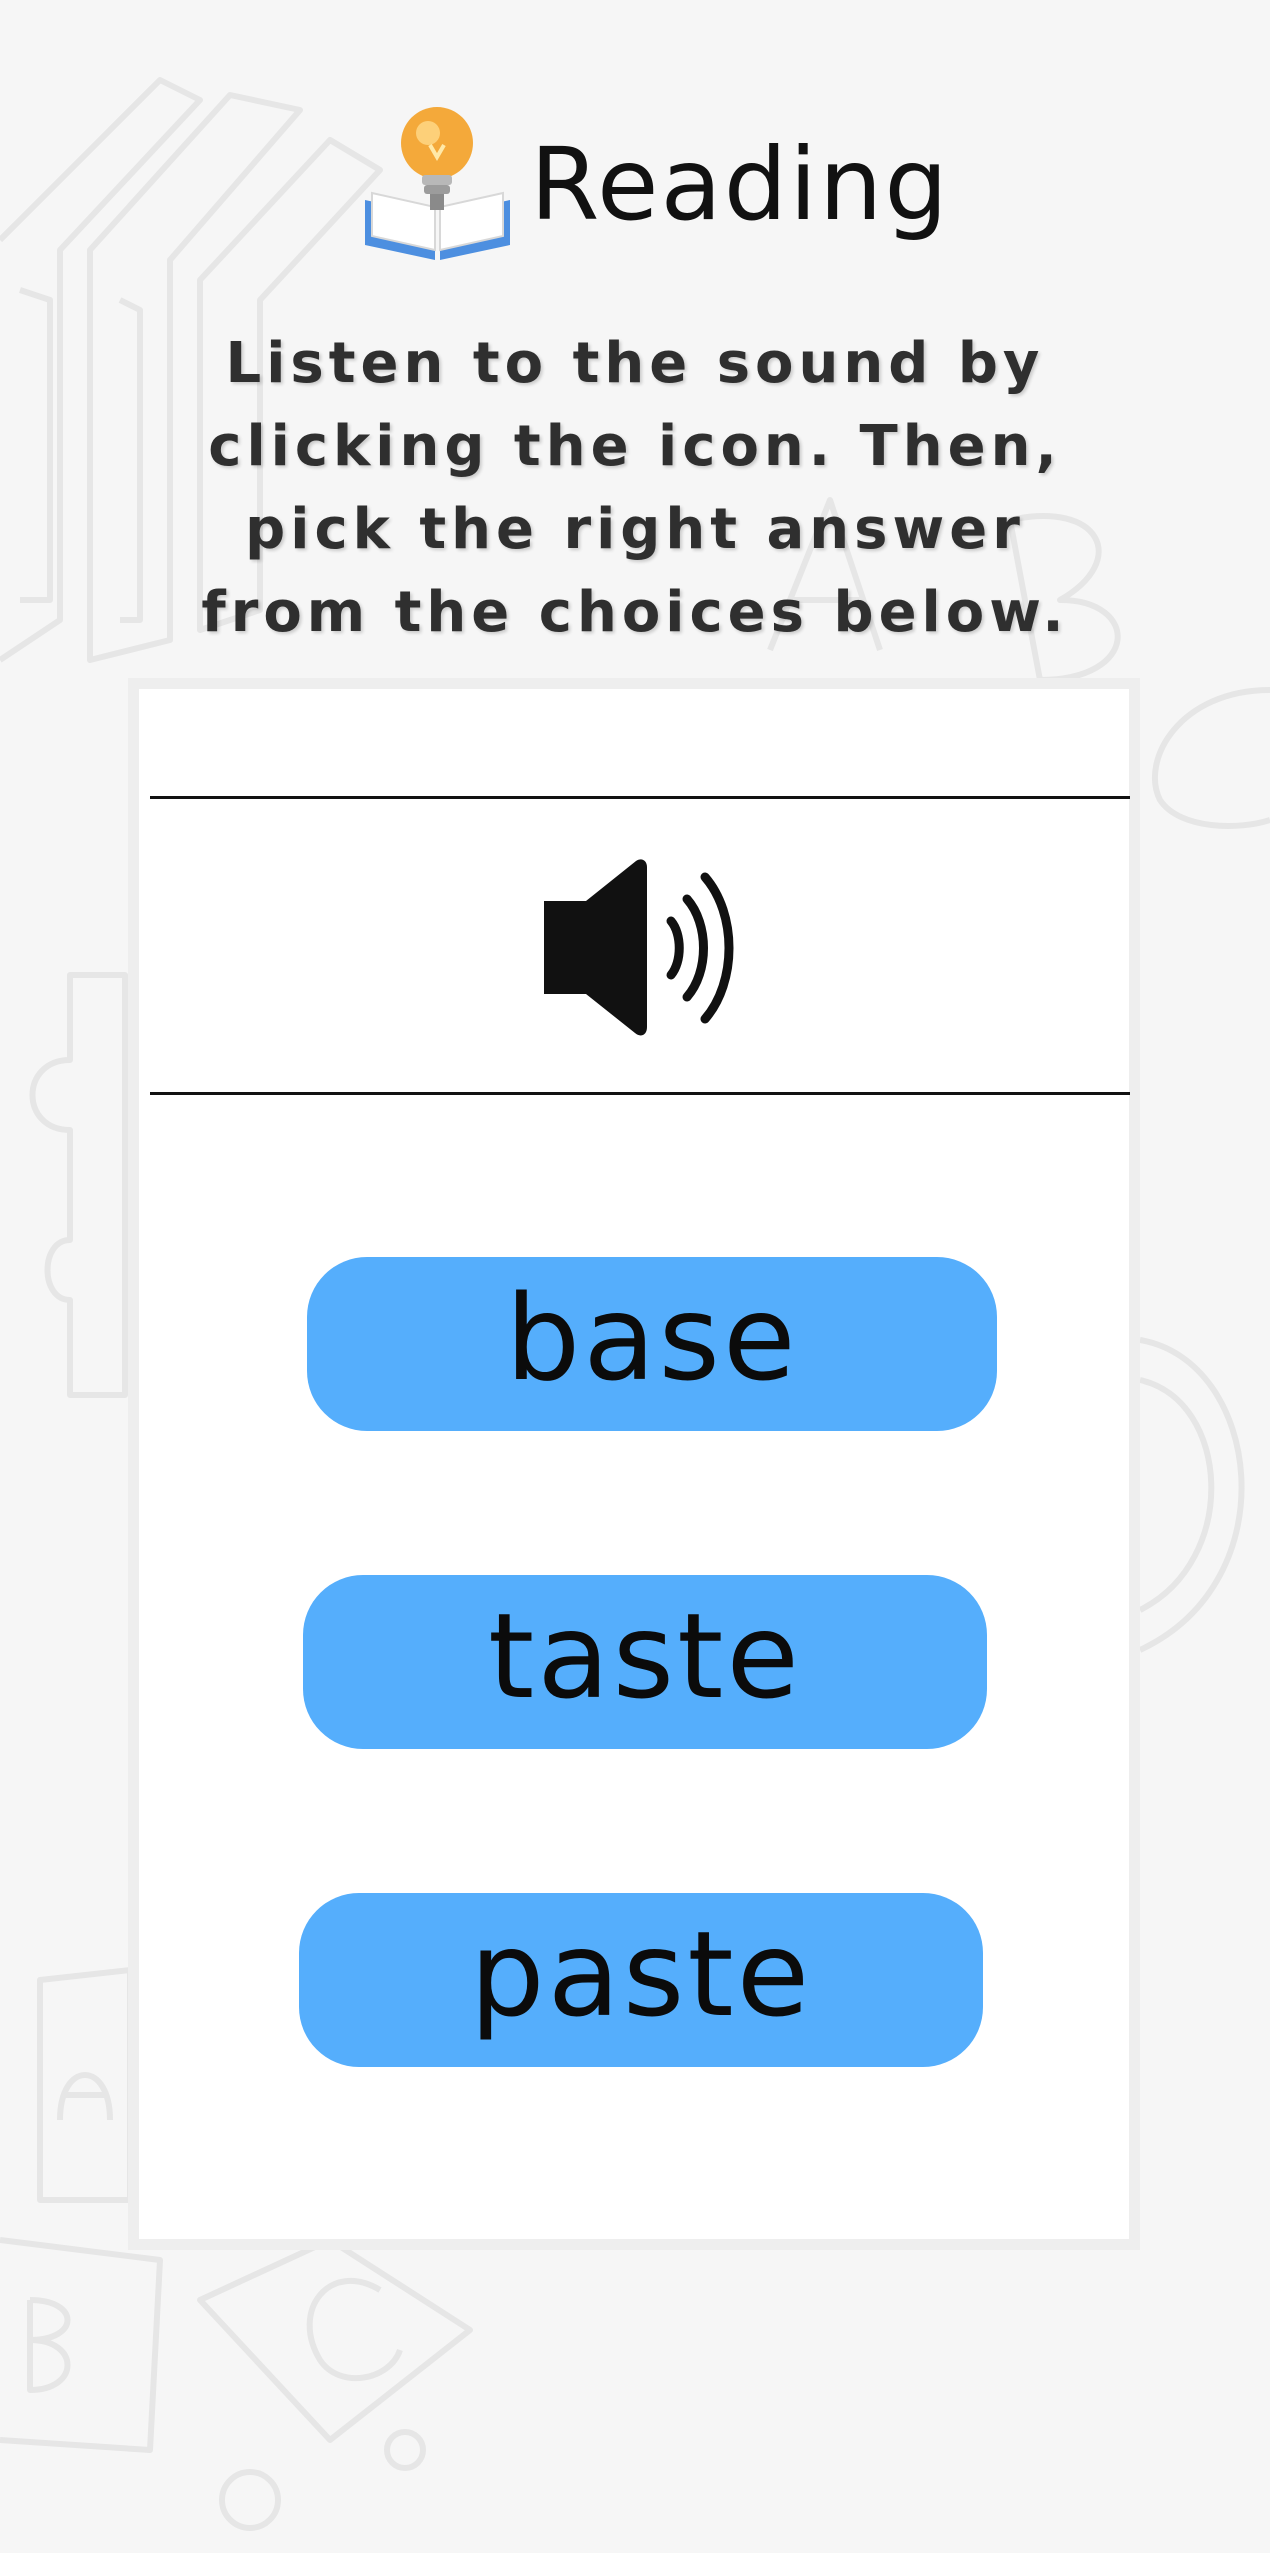  What do you see at coordinates (640, 1093) in the screenshot?
I see `divider-bottom` at bounding box center [640, 1093].